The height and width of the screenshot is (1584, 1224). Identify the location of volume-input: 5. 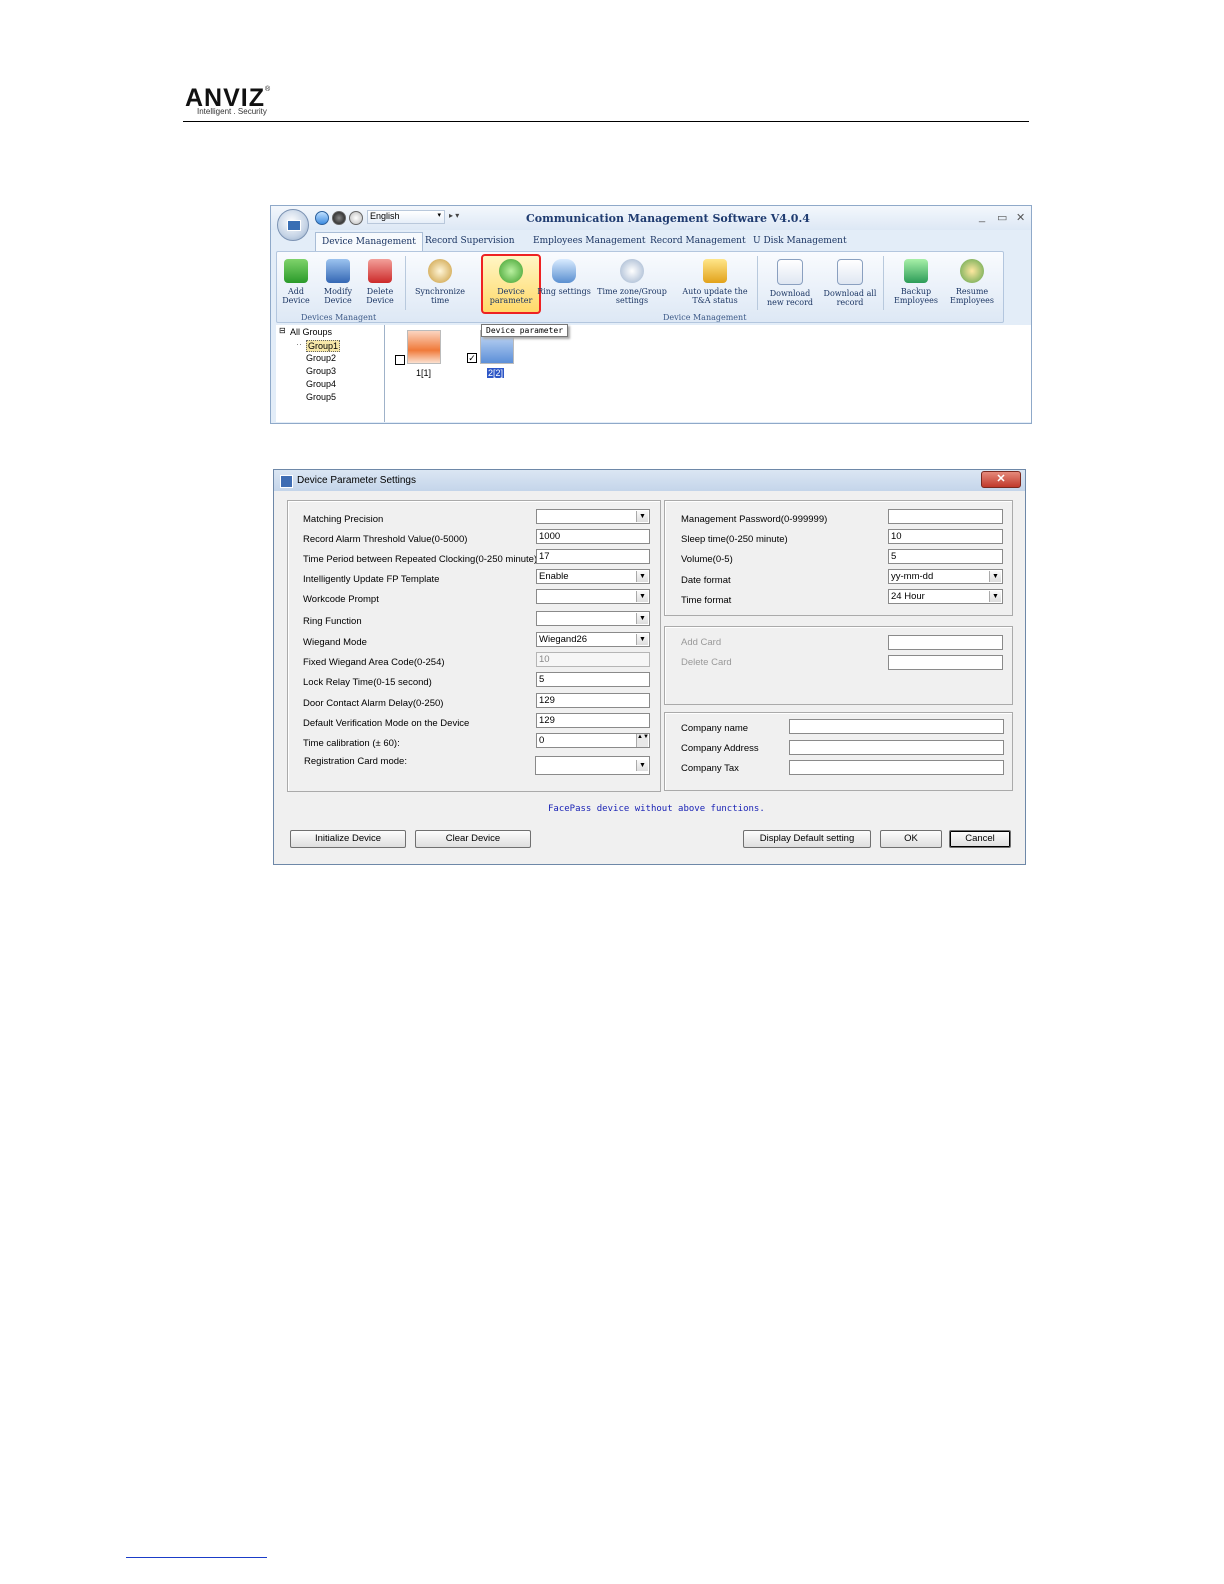
(945, 556).